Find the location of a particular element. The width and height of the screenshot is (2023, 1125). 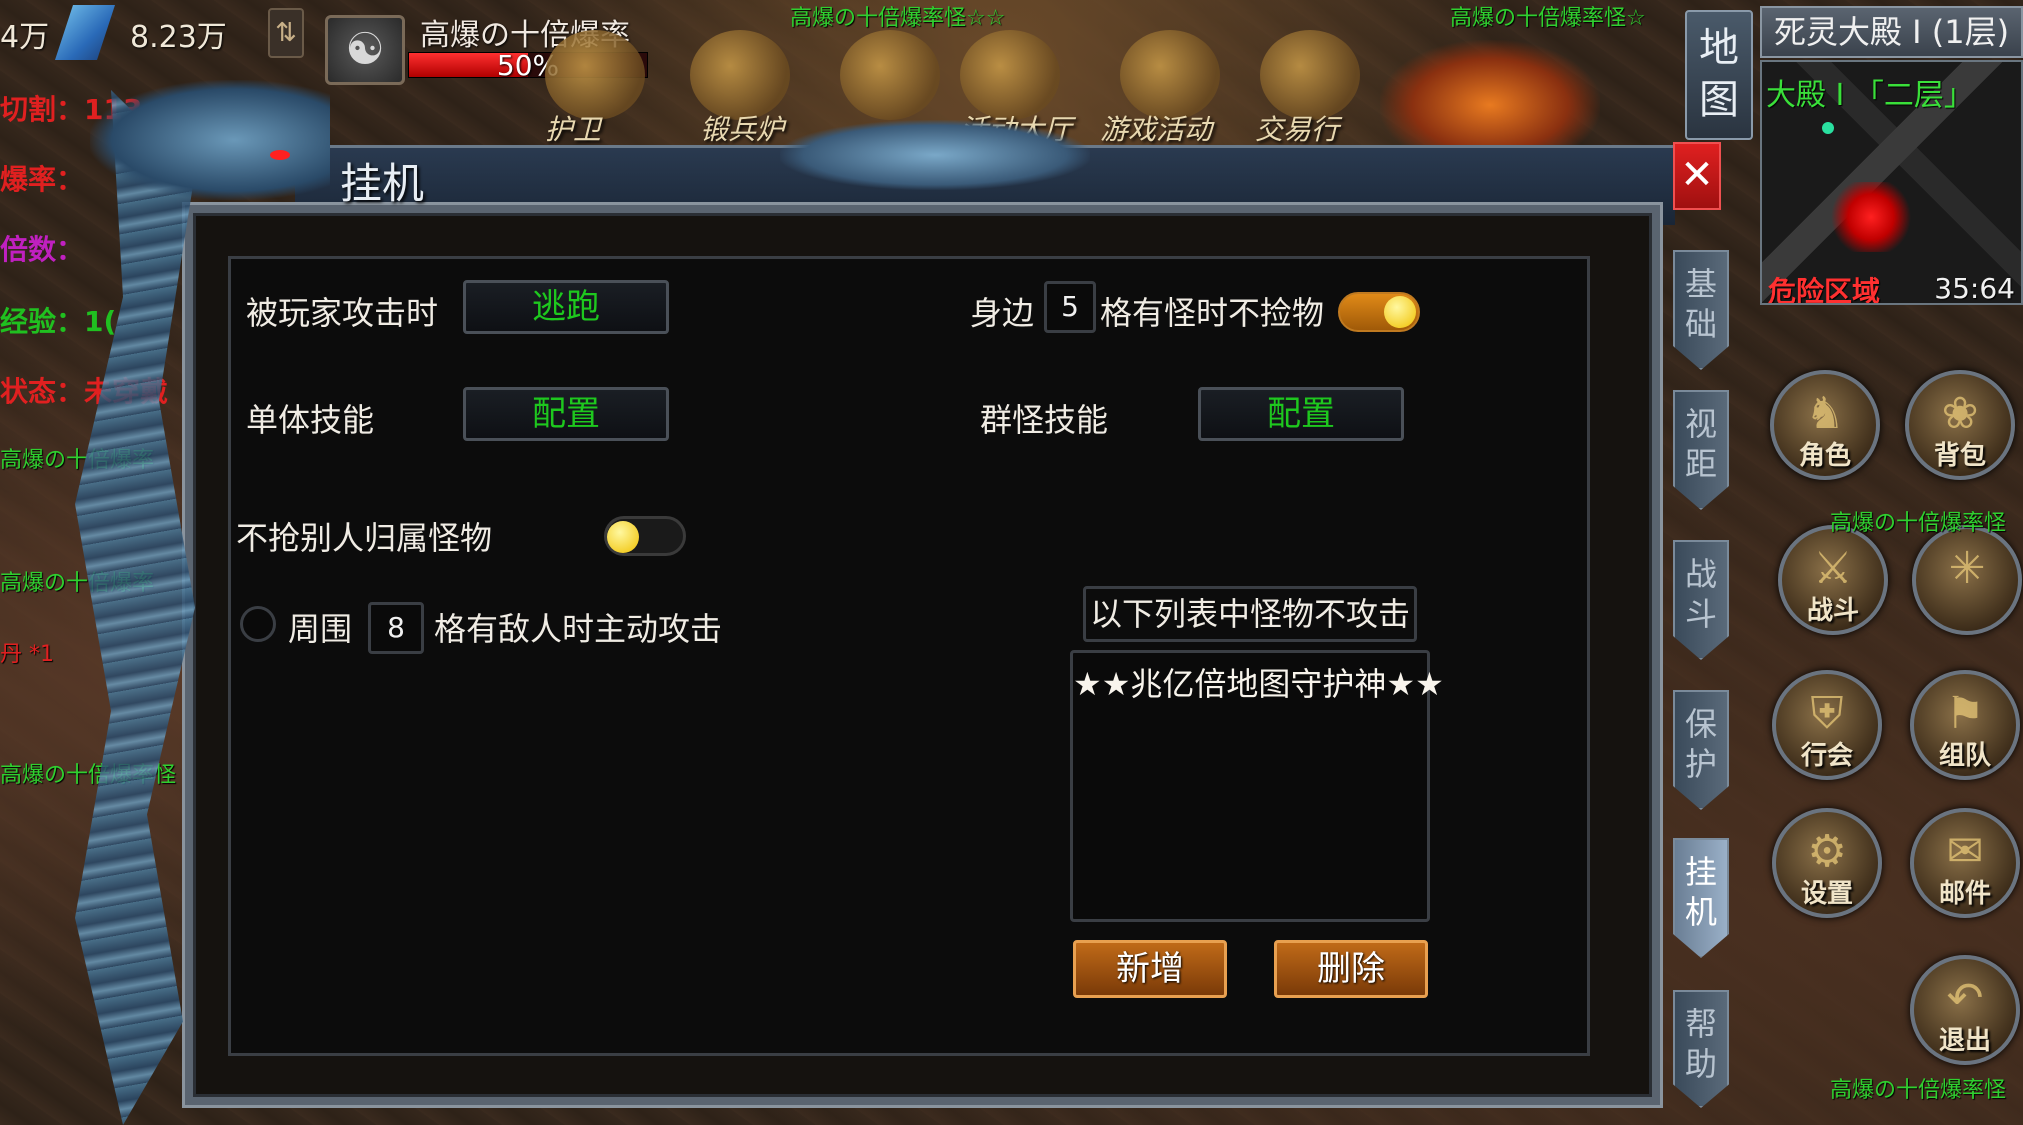

team-icon: ⚑ is located at coordinates (1965, 713).